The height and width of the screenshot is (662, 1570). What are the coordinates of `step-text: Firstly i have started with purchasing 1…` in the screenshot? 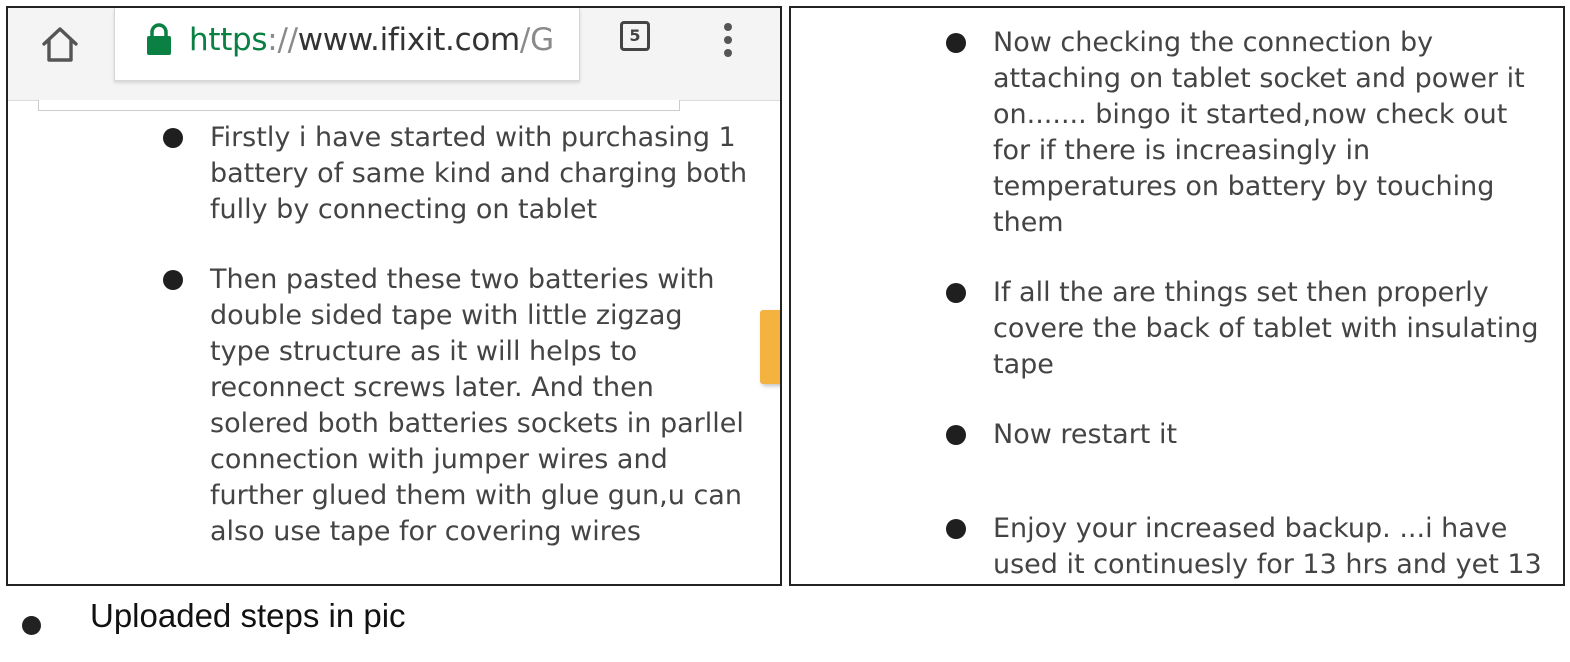 It's located at (479, 173).